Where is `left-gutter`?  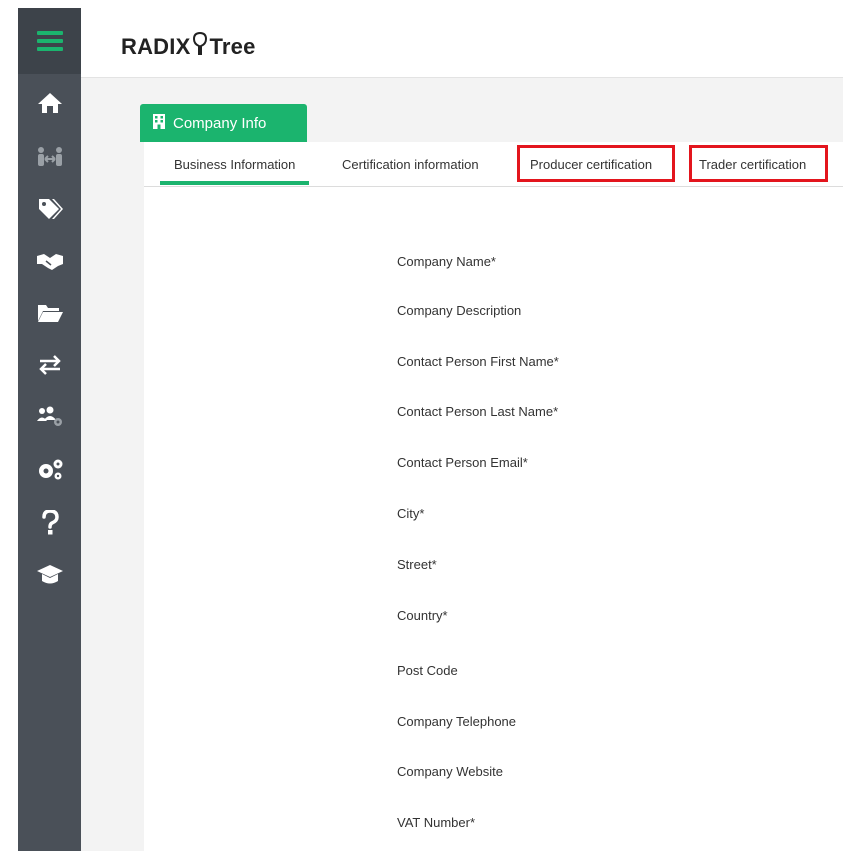 left-gutter is located at coordinates (9, 429).